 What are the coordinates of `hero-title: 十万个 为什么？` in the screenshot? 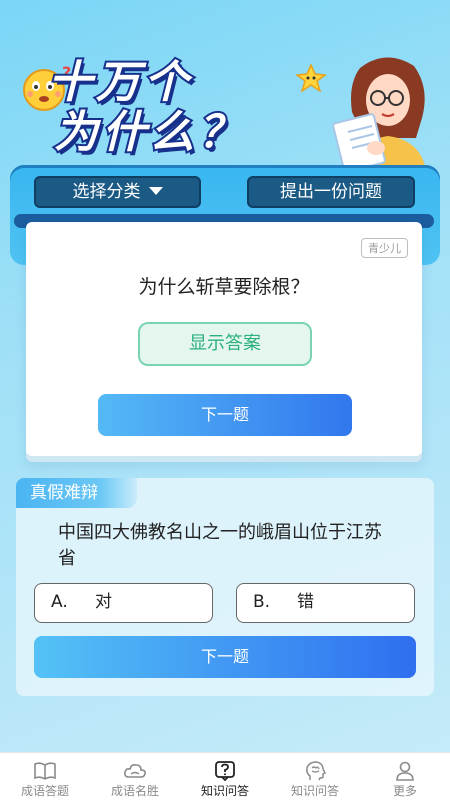 It's located at (146, 108).